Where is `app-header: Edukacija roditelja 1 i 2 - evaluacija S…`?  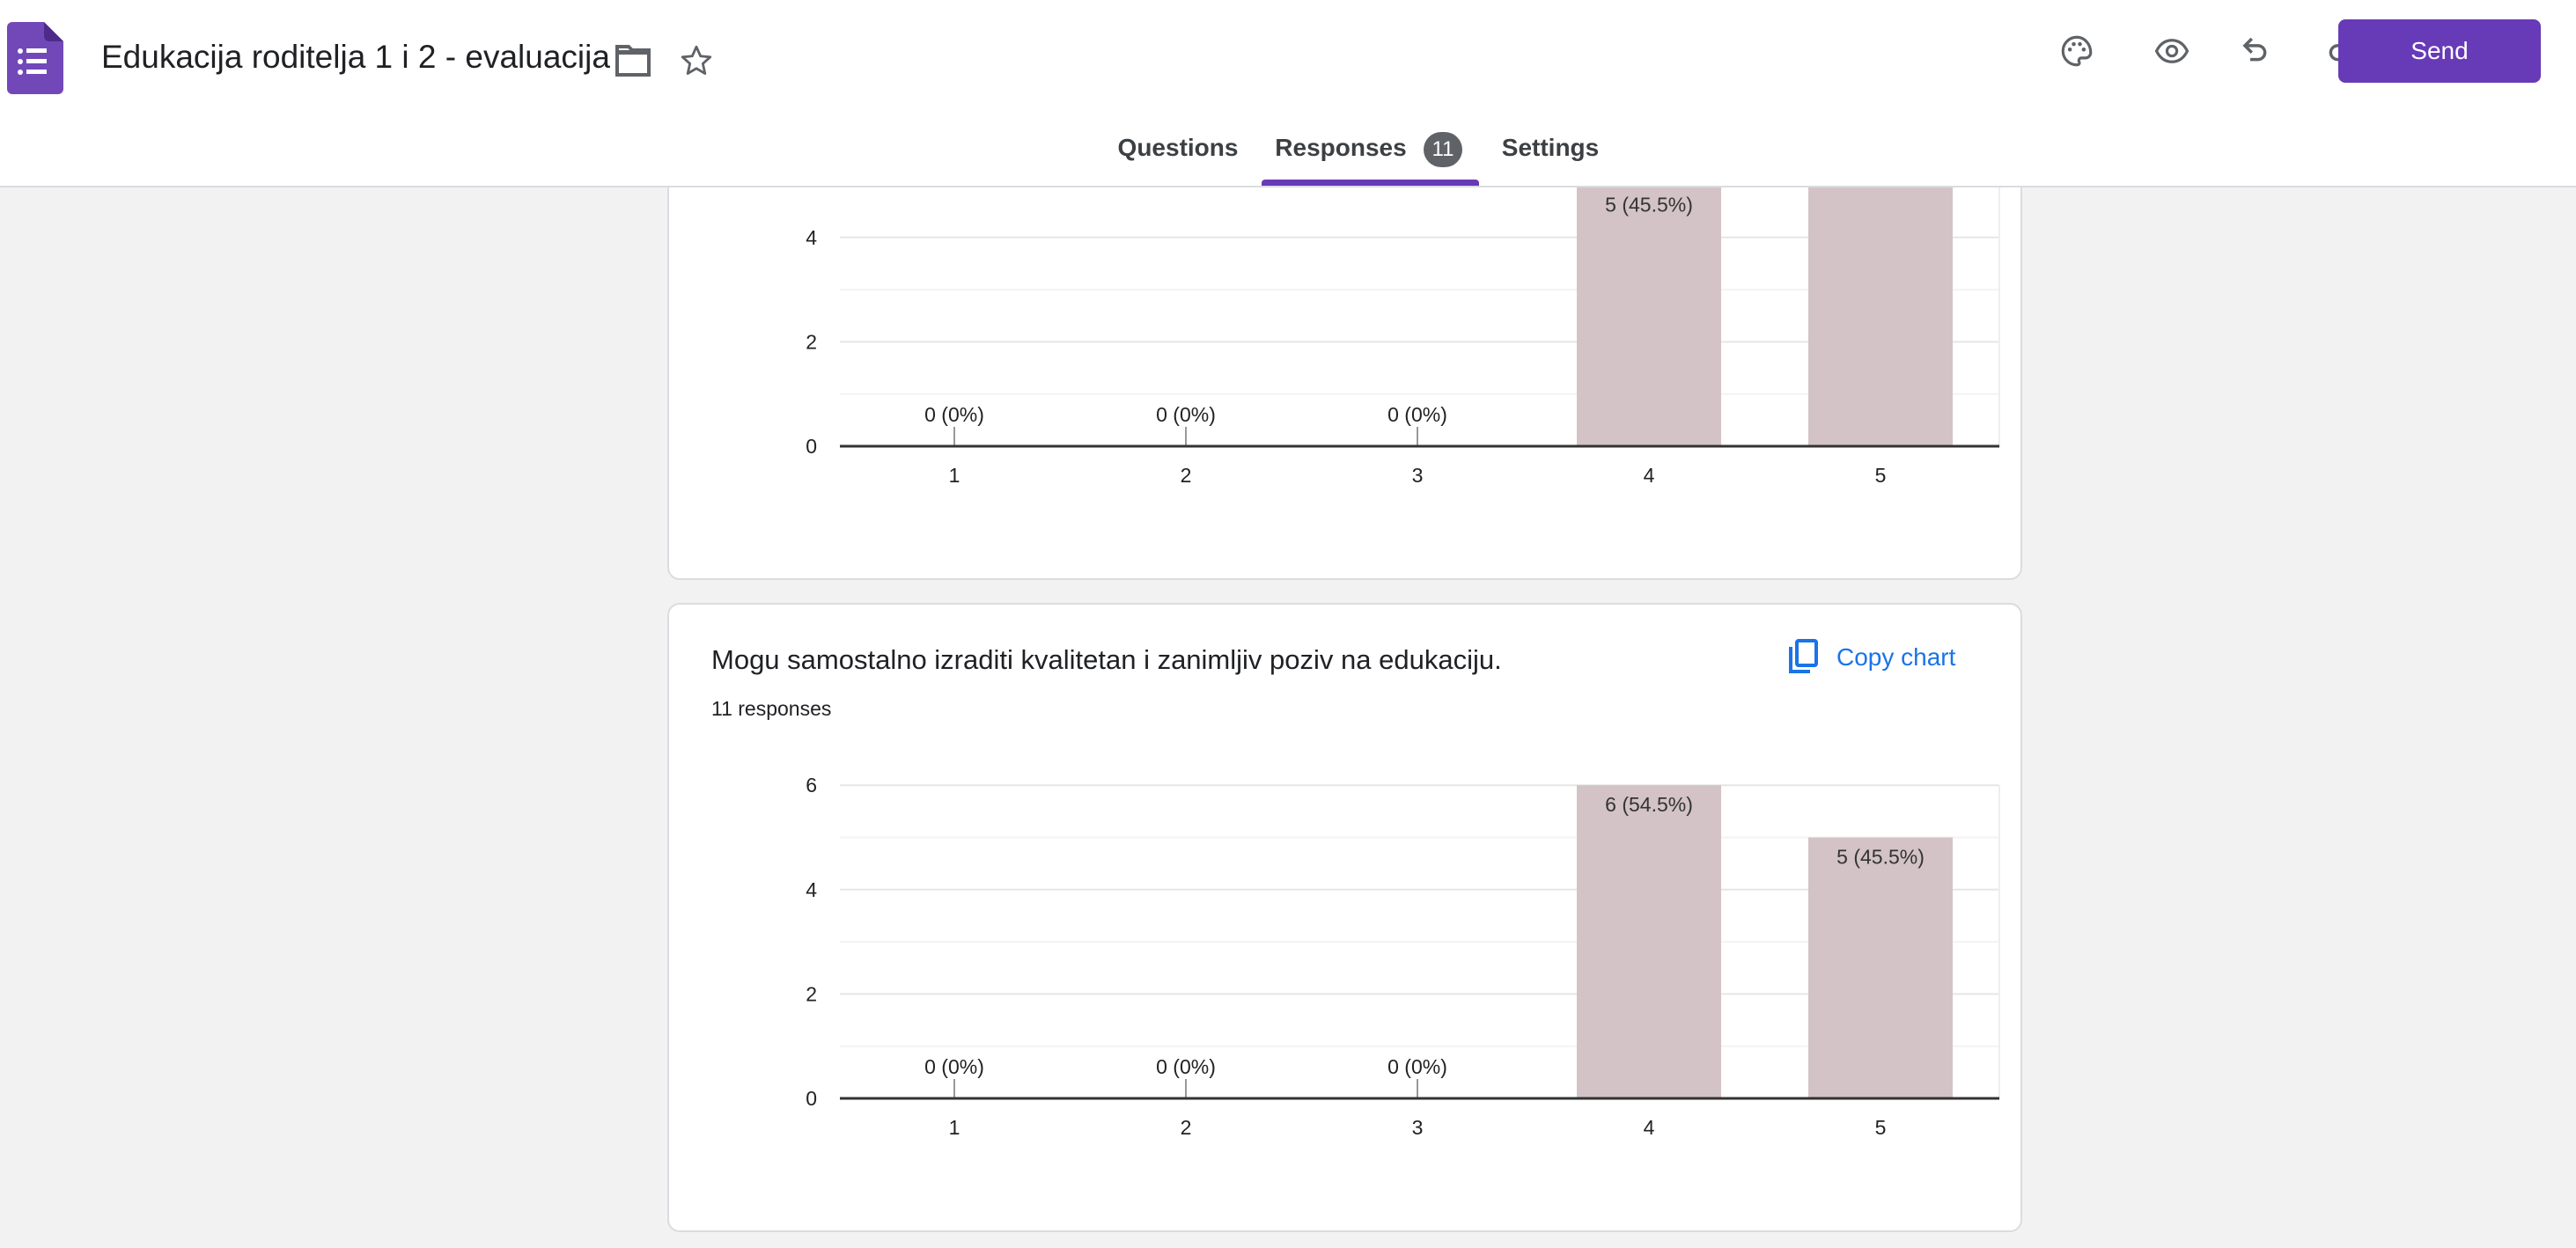
app-header: Edukacija roditelja 1 i 2 - evaluacija S… is located at coordinates (1288, 93).